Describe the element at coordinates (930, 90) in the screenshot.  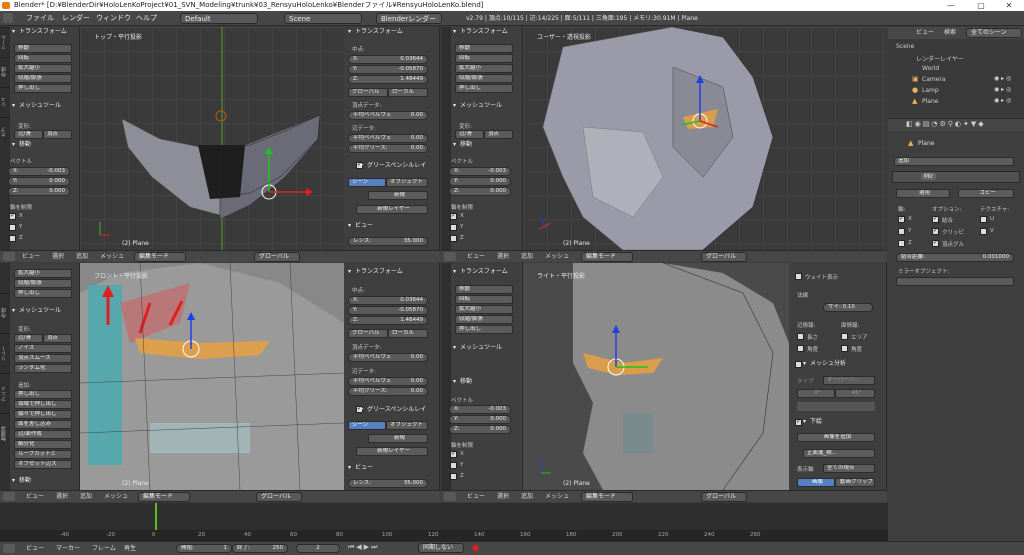
I see `outliner-item-lamp: Lamp` at that location.